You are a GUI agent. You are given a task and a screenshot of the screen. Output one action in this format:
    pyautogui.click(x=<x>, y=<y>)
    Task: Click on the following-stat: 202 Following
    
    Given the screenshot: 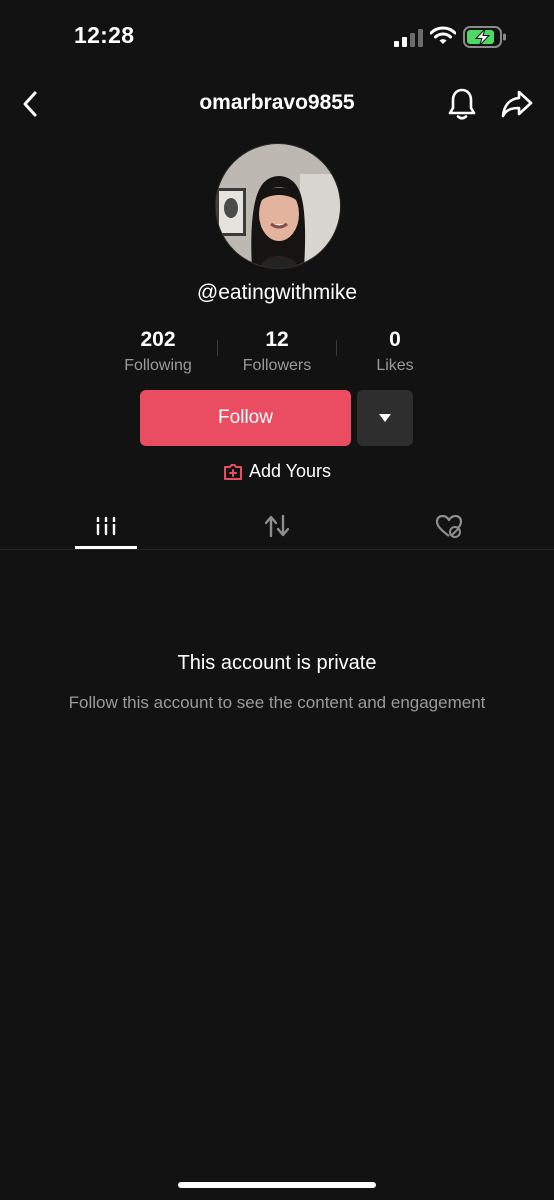 What is the action you would take?
    pyautogui.click(x=158, y=351)
    